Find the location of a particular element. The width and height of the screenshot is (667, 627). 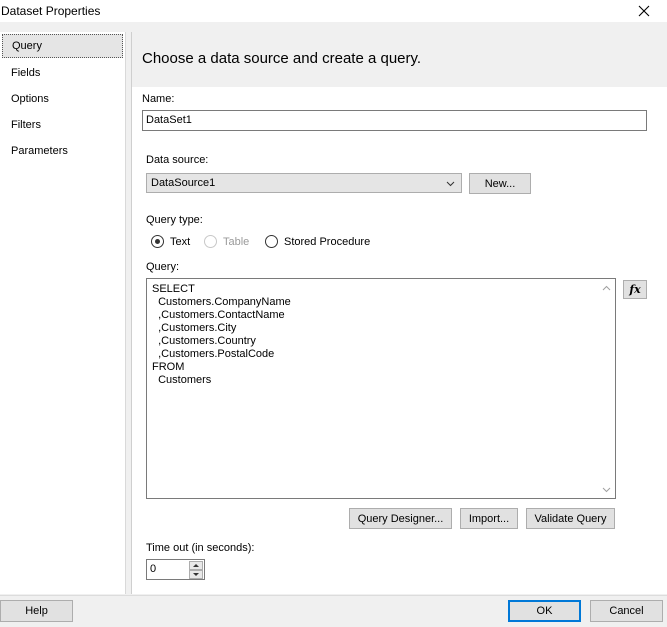

fx-icon: fx is located at coordinates (635, 289).